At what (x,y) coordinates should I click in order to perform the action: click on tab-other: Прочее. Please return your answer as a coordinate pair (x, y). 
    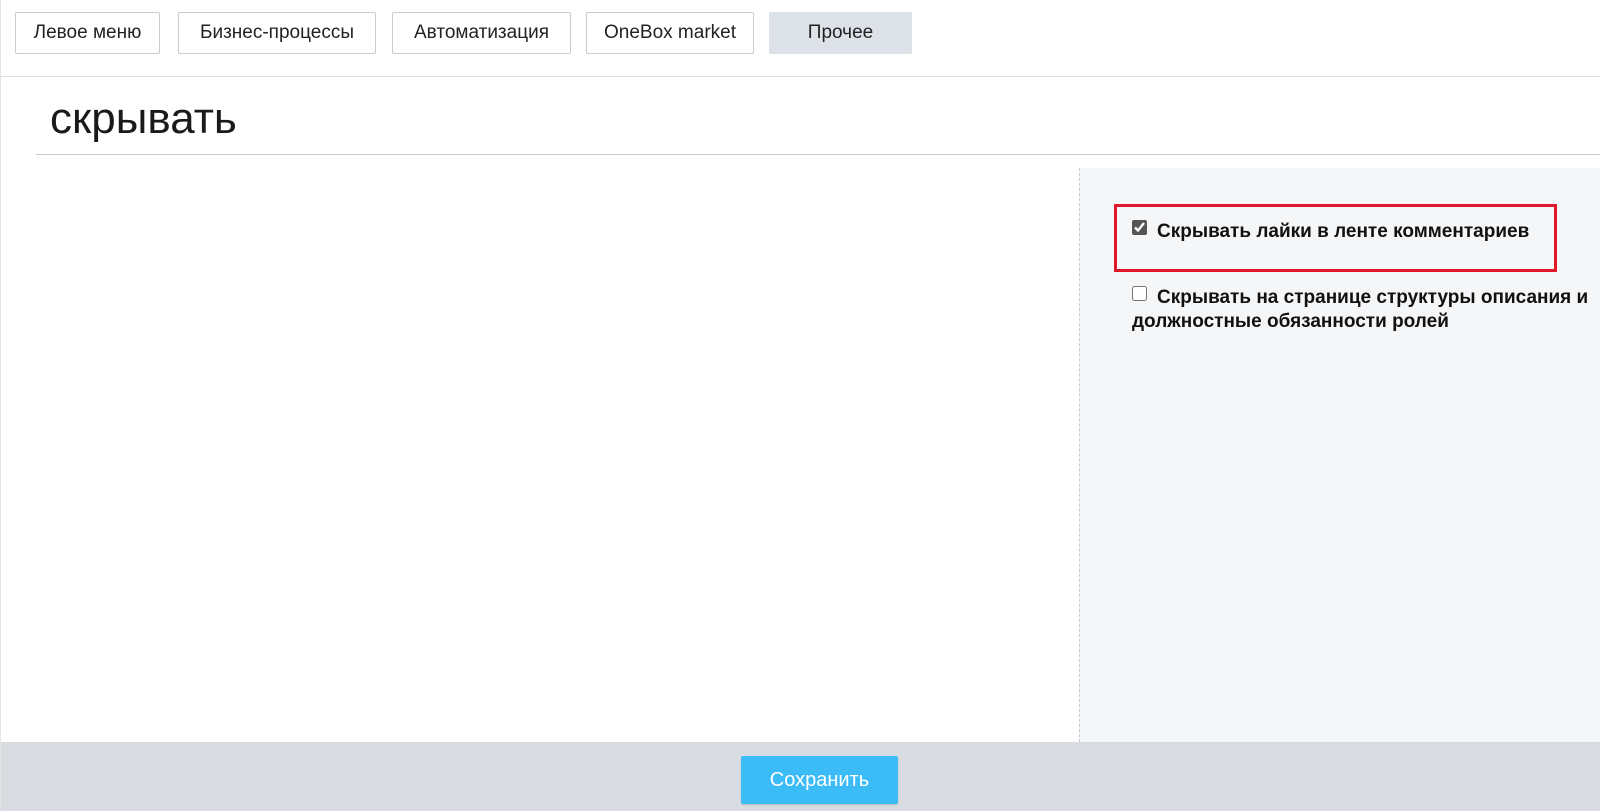
    Looking at the image, I should click on (840, 33).